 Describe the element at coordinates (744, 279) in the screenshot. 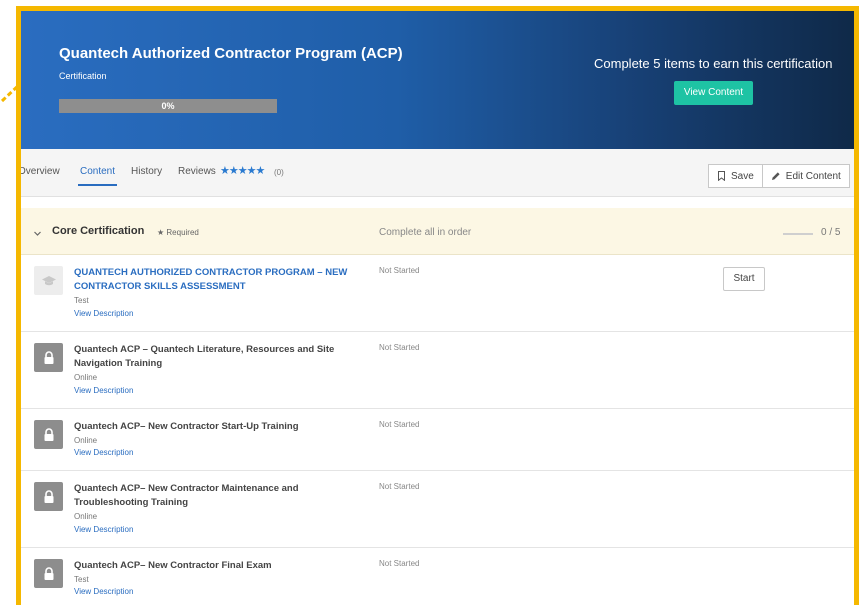

I see `start-button: Start` at that location.